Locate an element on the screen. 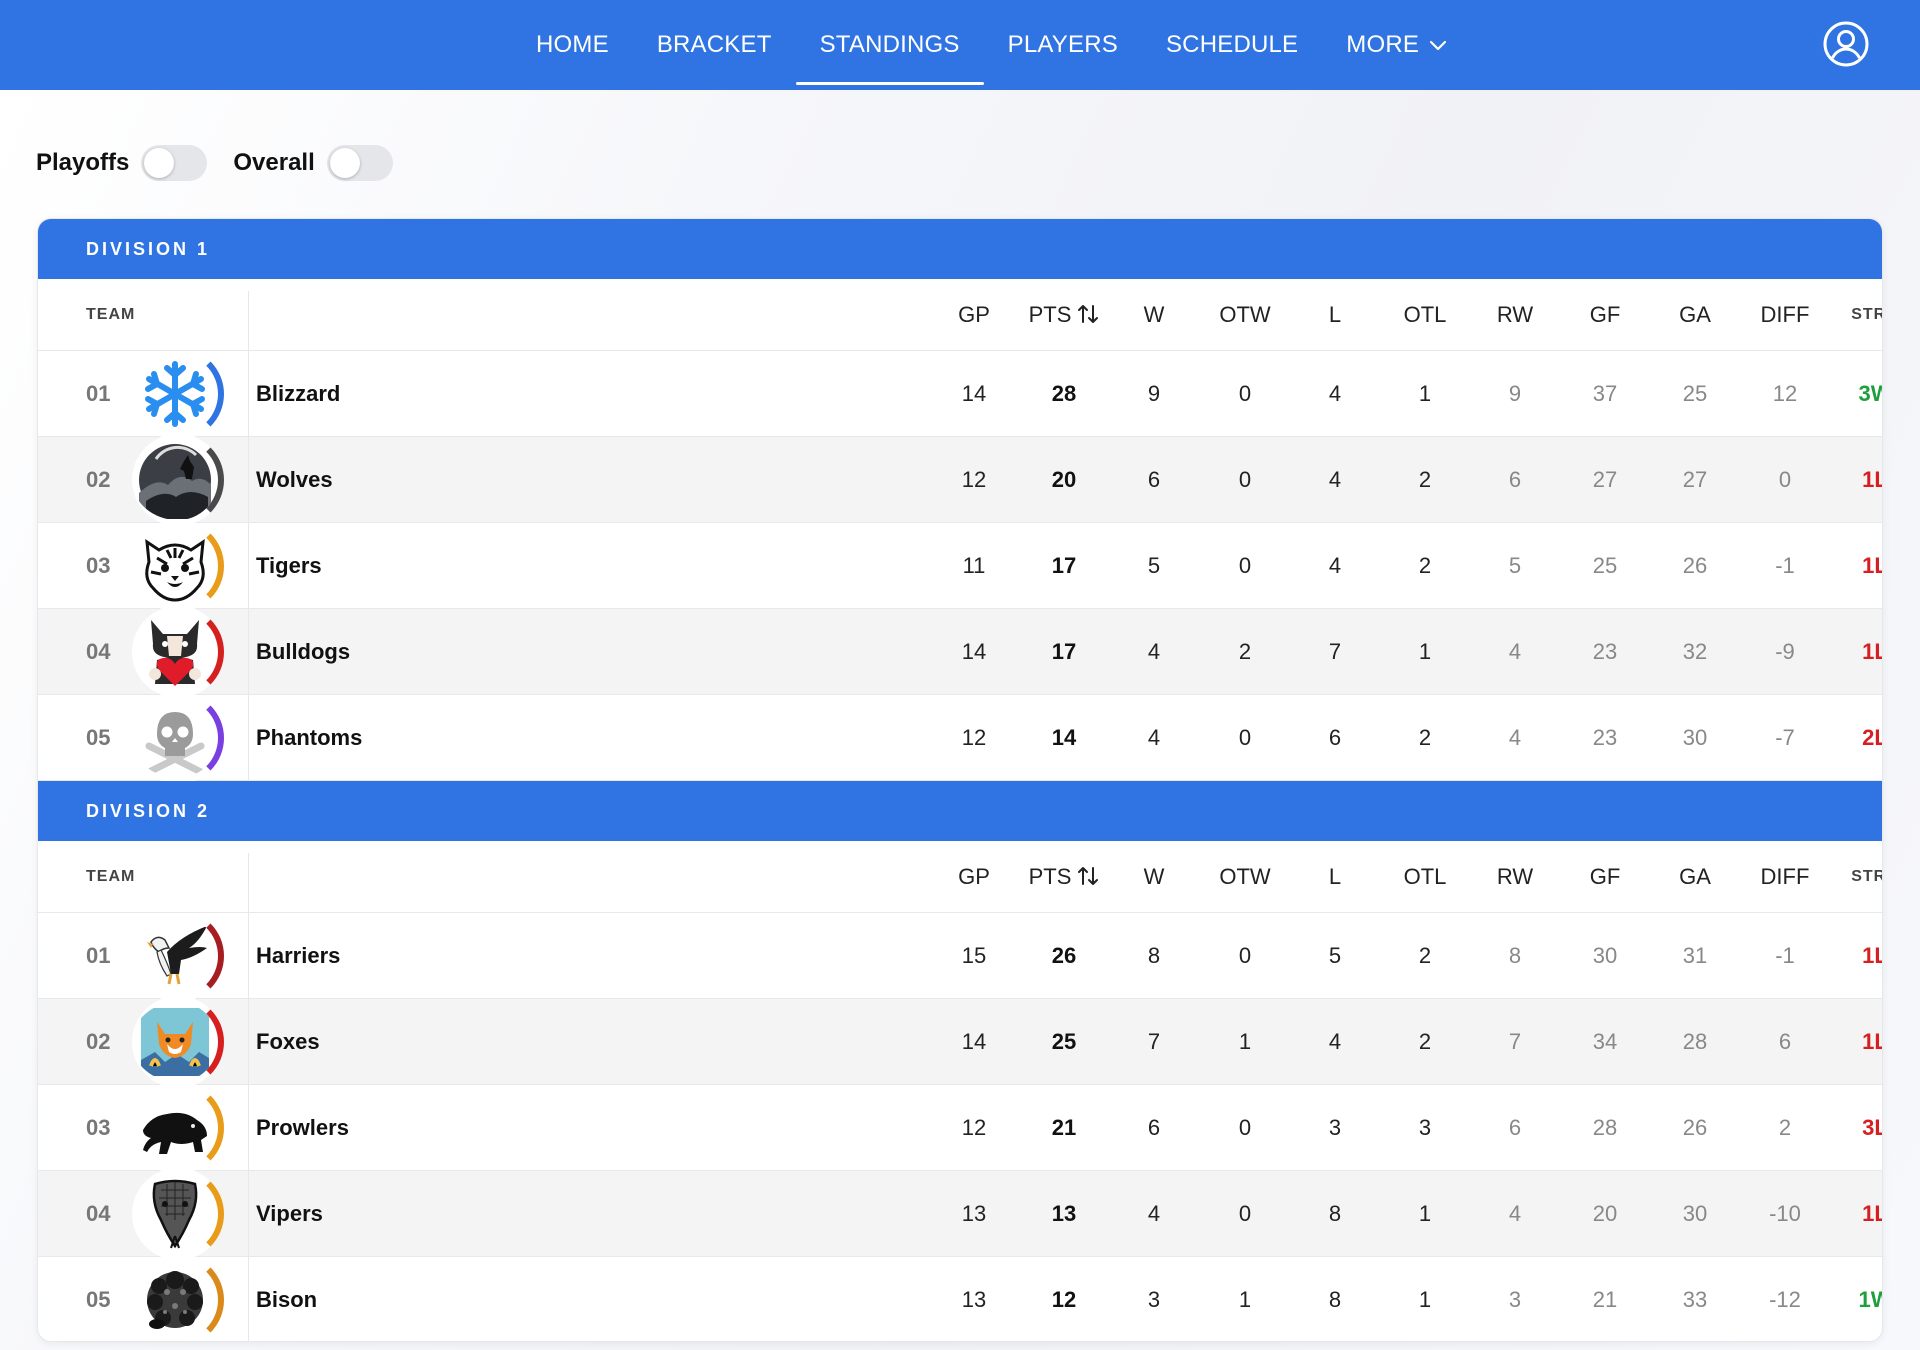 The height and width of the screenshot is (1350, 1920). stat-otw: 2 is located at coordinates (1245, 651).